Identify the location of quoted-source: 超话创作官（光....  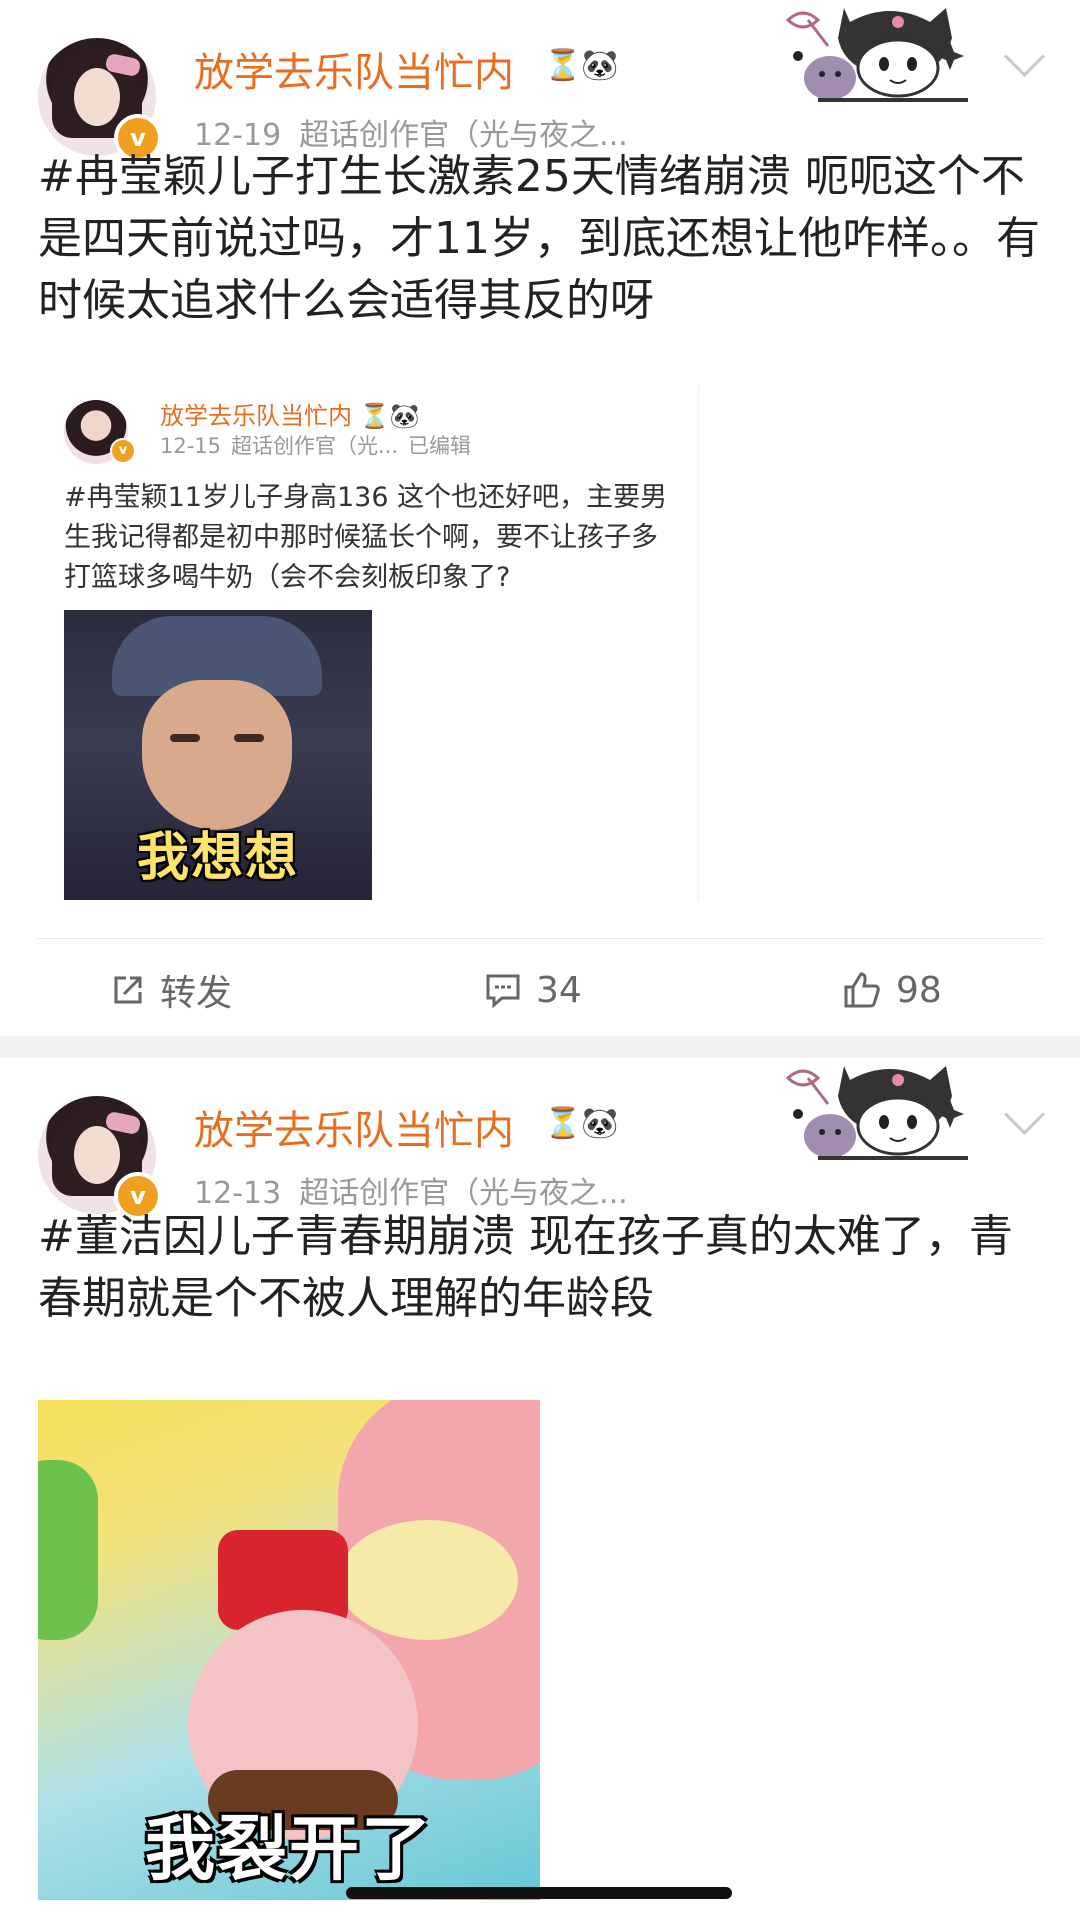
(315, 446).